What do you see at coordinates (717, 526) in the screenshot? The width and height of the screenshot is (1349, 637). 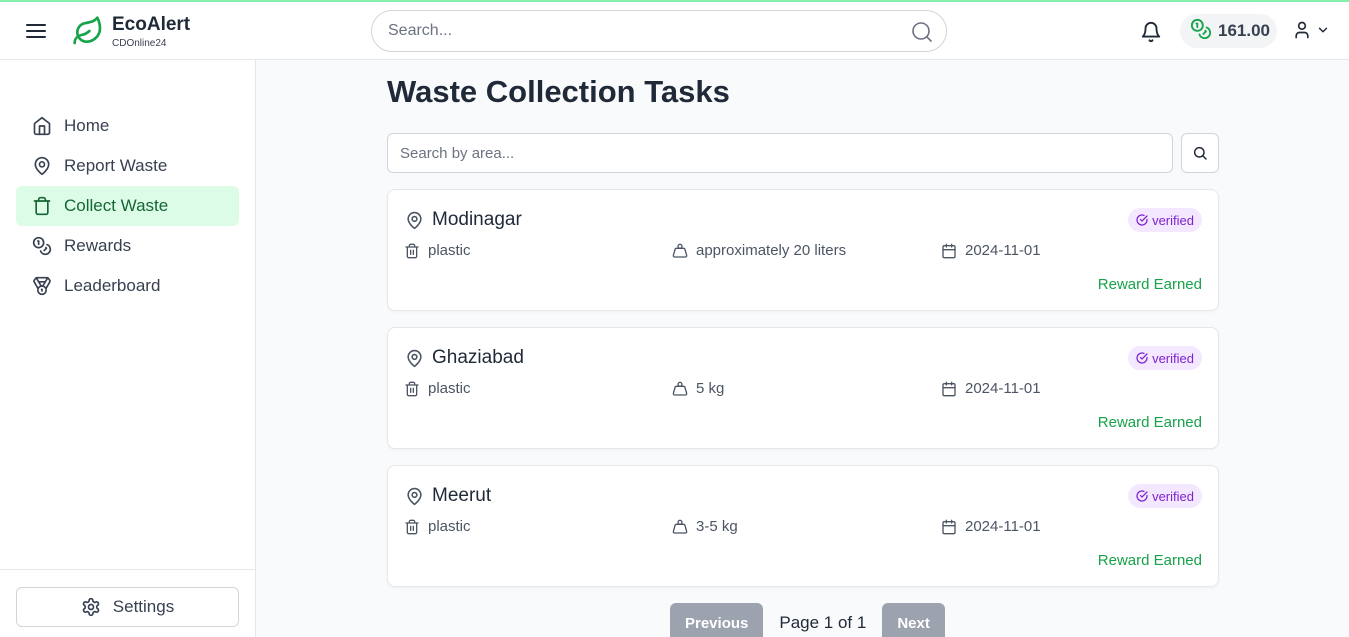 I see `amount-text: 3-5 kg` at bounding box center [717, 526].